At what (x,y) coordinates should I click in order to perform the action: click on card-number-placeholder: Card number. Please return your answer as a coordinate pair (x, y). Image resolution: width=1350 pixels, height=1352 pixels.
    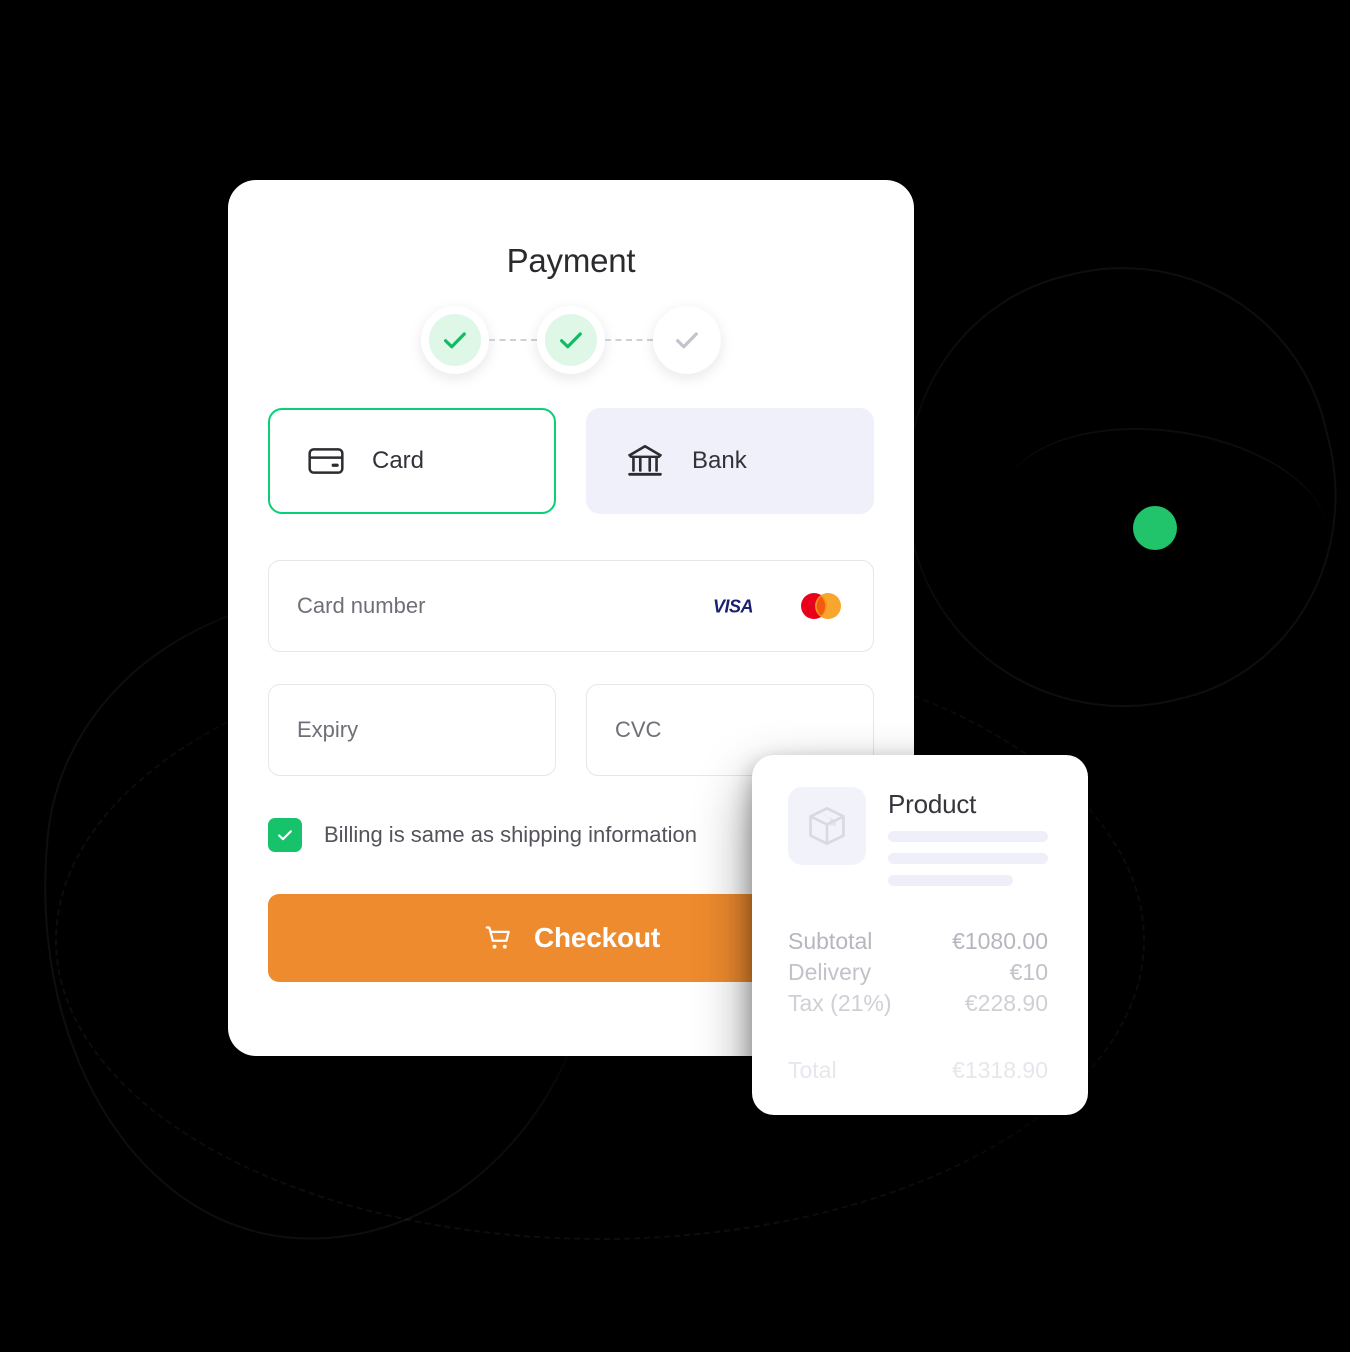
    Looking at the image, I should click on (361, 605).